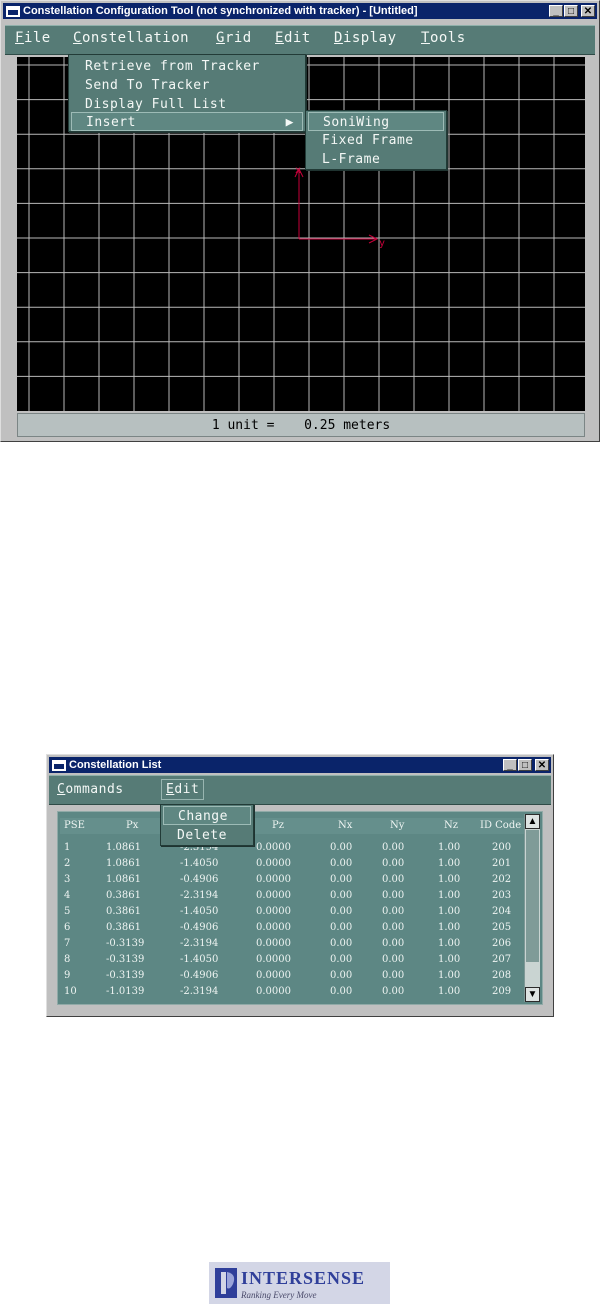 This screenshot has width=600, height=1304. What do you see at coordinates (368, 140) in the screenshot?
I see `menu-item-fixed-frame: Fixed Frame` at bounding box center [368, 140].